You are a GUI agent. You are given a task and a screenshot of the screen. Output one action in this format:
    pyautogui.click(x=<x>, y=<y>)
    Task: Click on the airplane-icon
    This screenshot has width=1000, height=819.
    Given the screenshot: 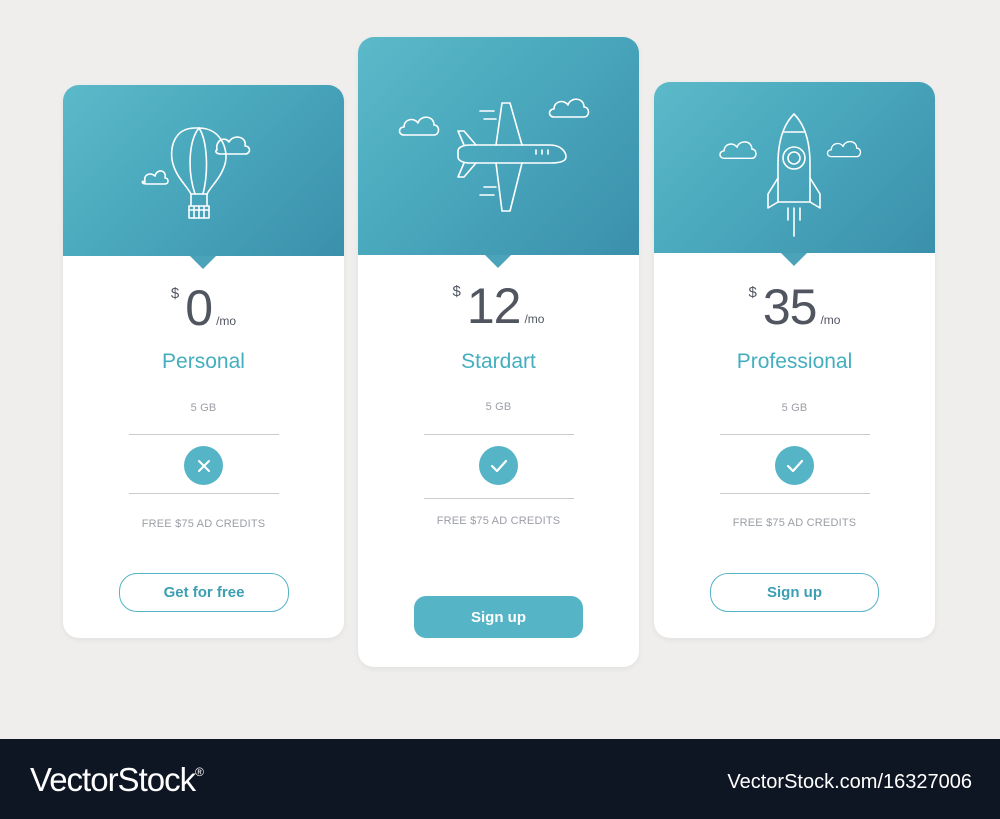 What is the action you would take?
    pyautogui.click(x=512, y=157)
    